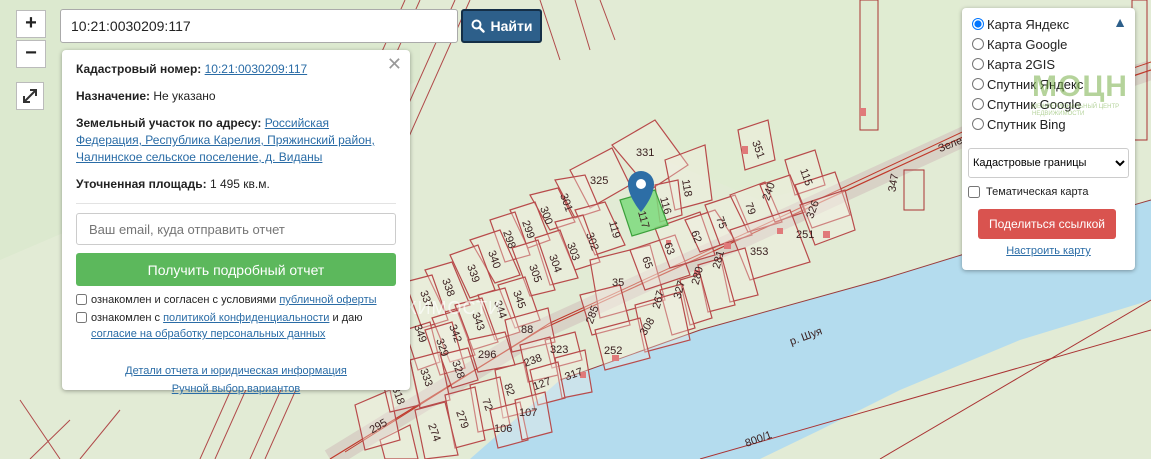 Image resolution: width=1151 pixels, height=459 pixels. I want to click on chevron-up-icon: ▲, so click(1120, 22).